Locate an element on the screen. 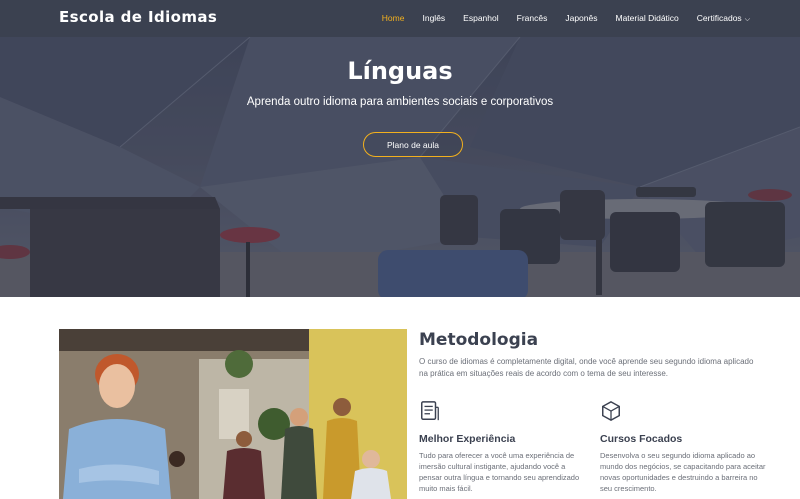  nav-item-material-didatico: Material Didático is located at coordinates (646, 18).